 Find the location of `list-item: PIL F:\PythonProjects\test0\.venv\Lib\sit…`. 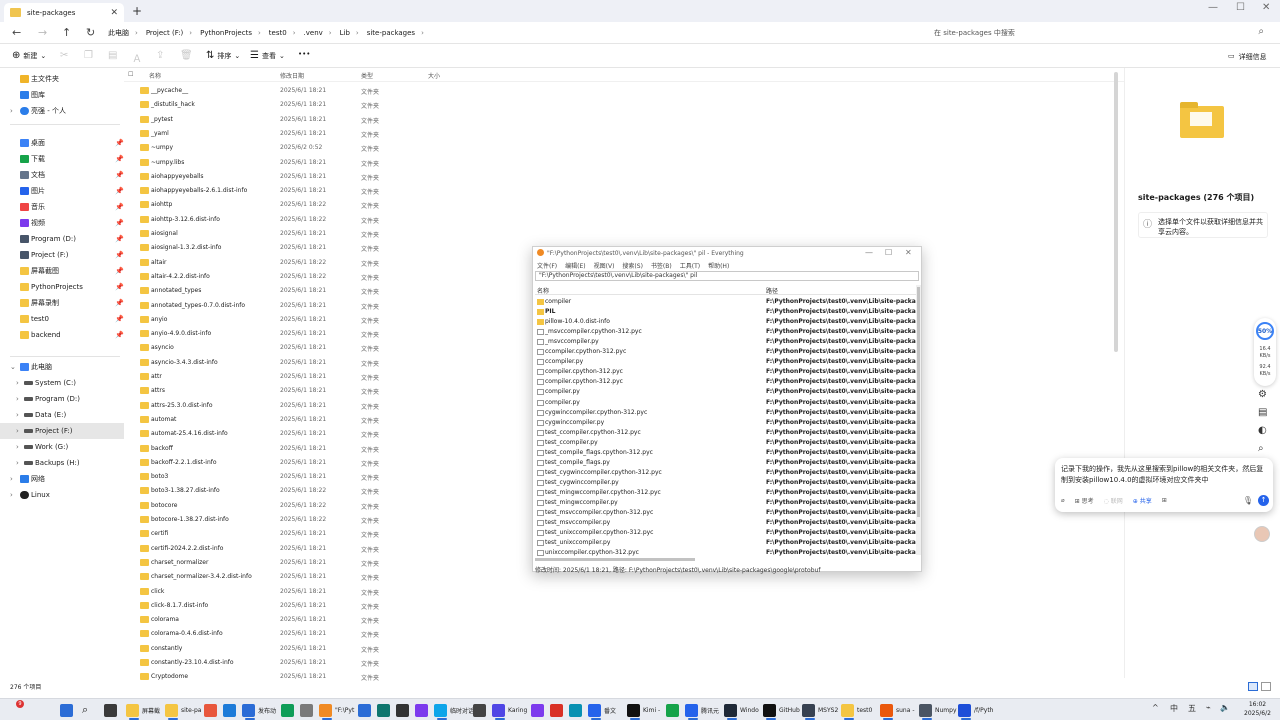

list-item: PIL F:\PythonProjects\test0\.venv\Lib\sit… is located at coordinates (726, 312).